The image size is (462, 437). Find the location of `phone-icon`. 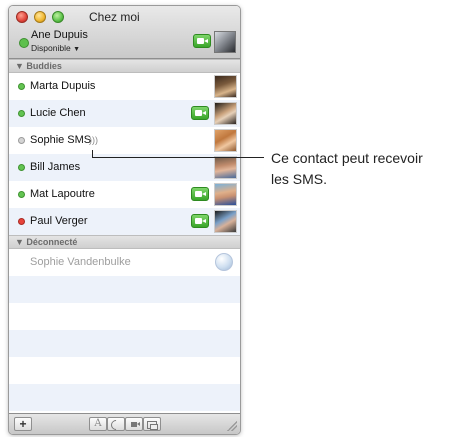

phone-icon is located at coordinates (116, 425).